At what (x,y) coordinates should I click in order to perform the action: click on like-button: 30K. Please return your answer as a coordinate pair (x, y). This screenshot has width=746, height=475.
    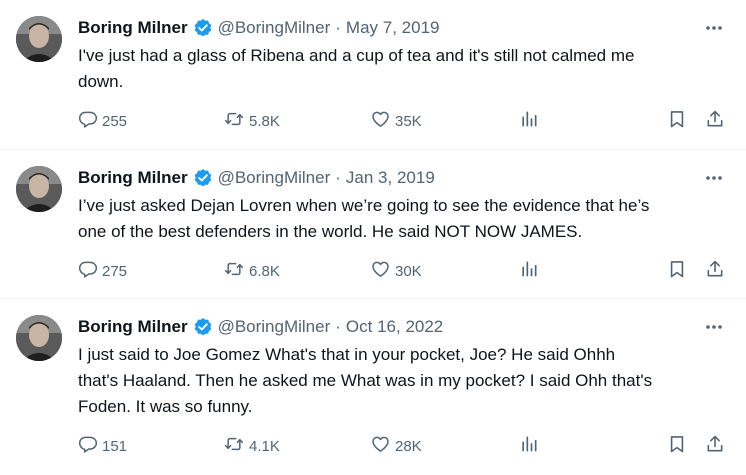
    Looking at the image, I should click on (396, 271).